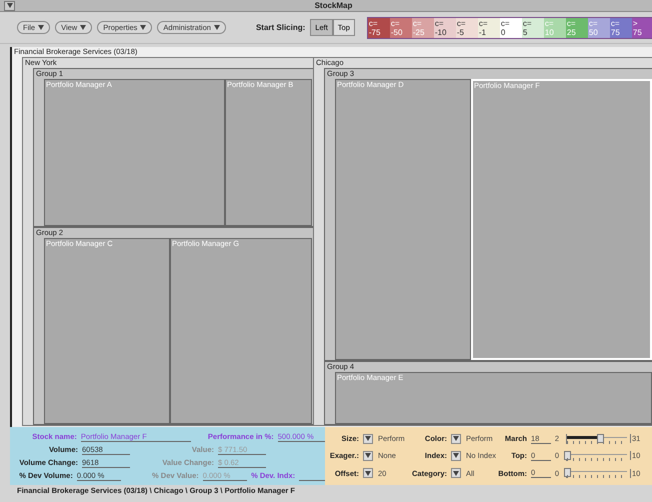 This screenshot has width=652, height=502. I want to click on legend-value: -10, so click(441, 32).